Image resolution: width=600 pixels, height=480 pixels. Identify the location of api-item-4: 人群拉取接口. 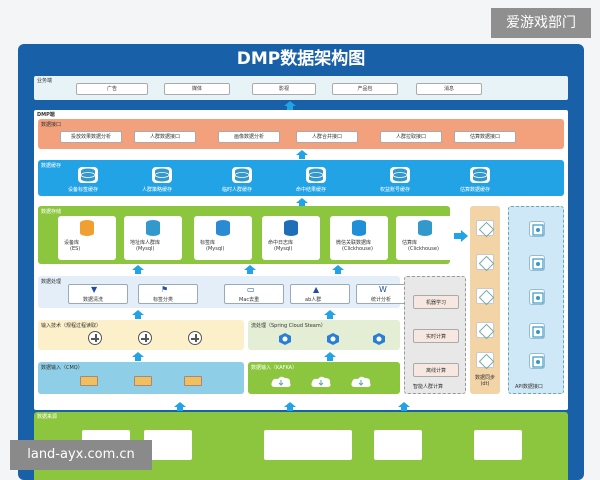
(411, 137).